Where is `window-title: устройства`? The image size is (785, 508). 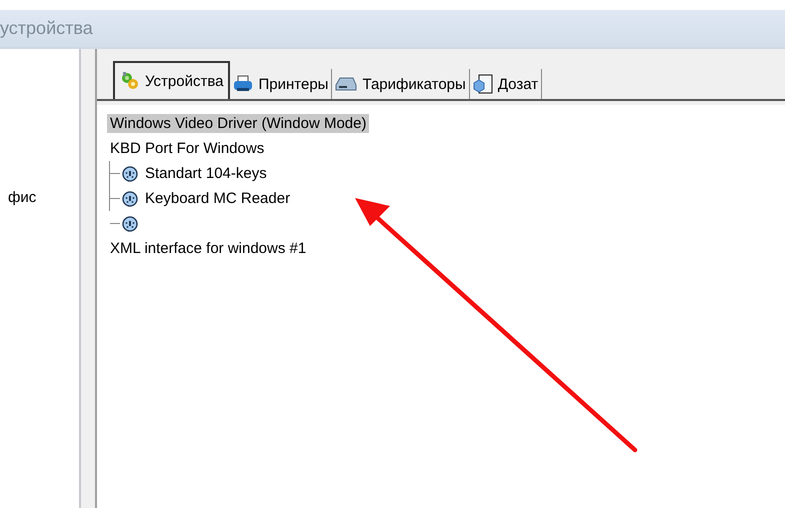 window-title: устройства is located at coordinates (46, 28).